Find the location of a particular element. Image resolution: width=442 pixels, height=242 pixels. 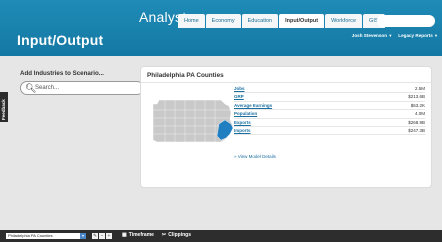

edit-region-icon: ✎ is located at coordinates (95, 236).